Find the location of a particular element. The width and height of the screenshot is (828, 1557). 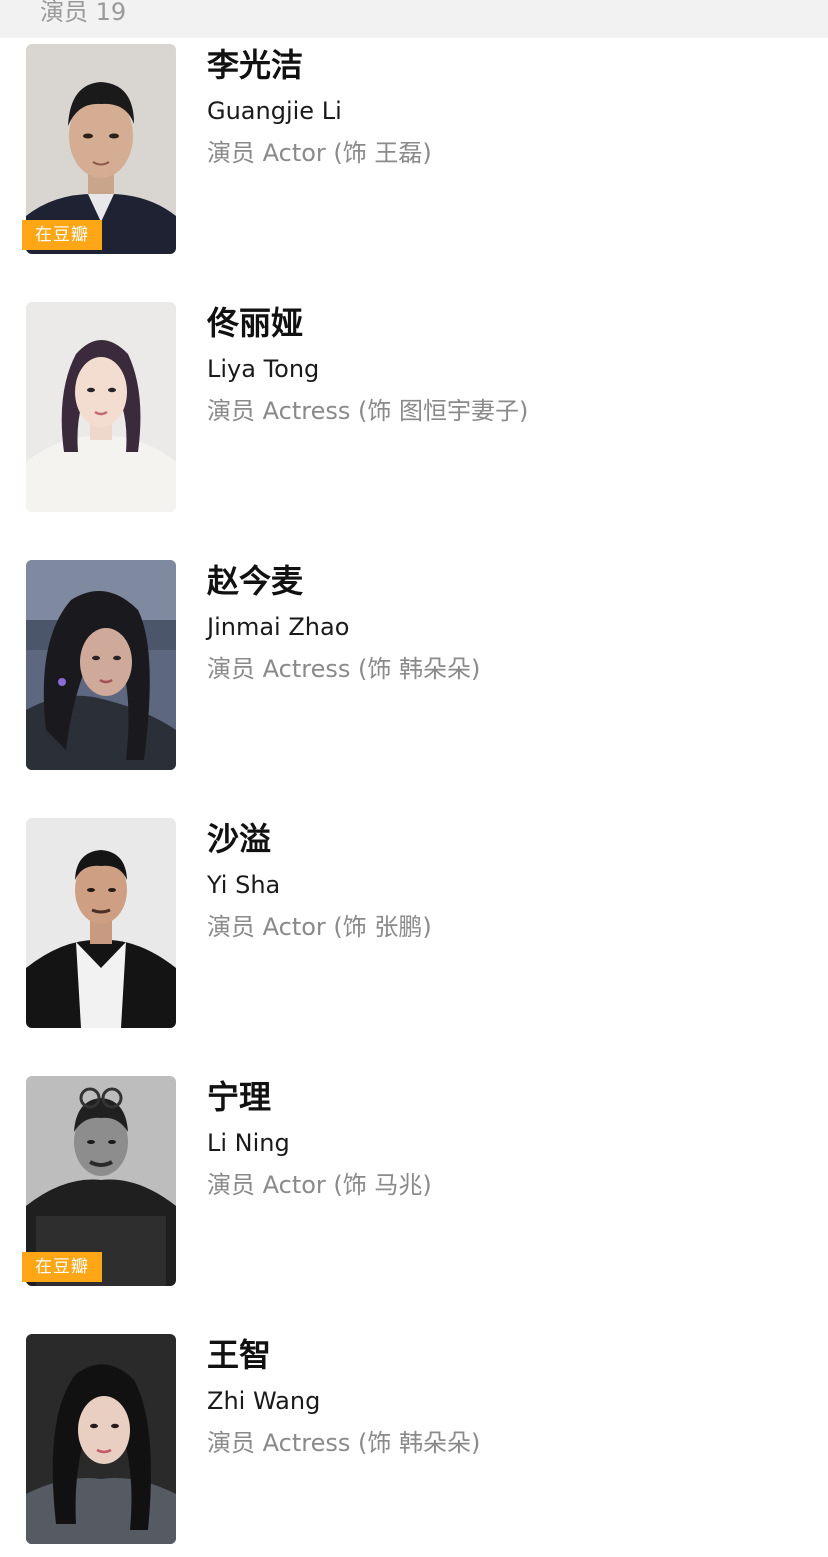

actor-name-cn: 王智 is located at coordinates (239, 1355).